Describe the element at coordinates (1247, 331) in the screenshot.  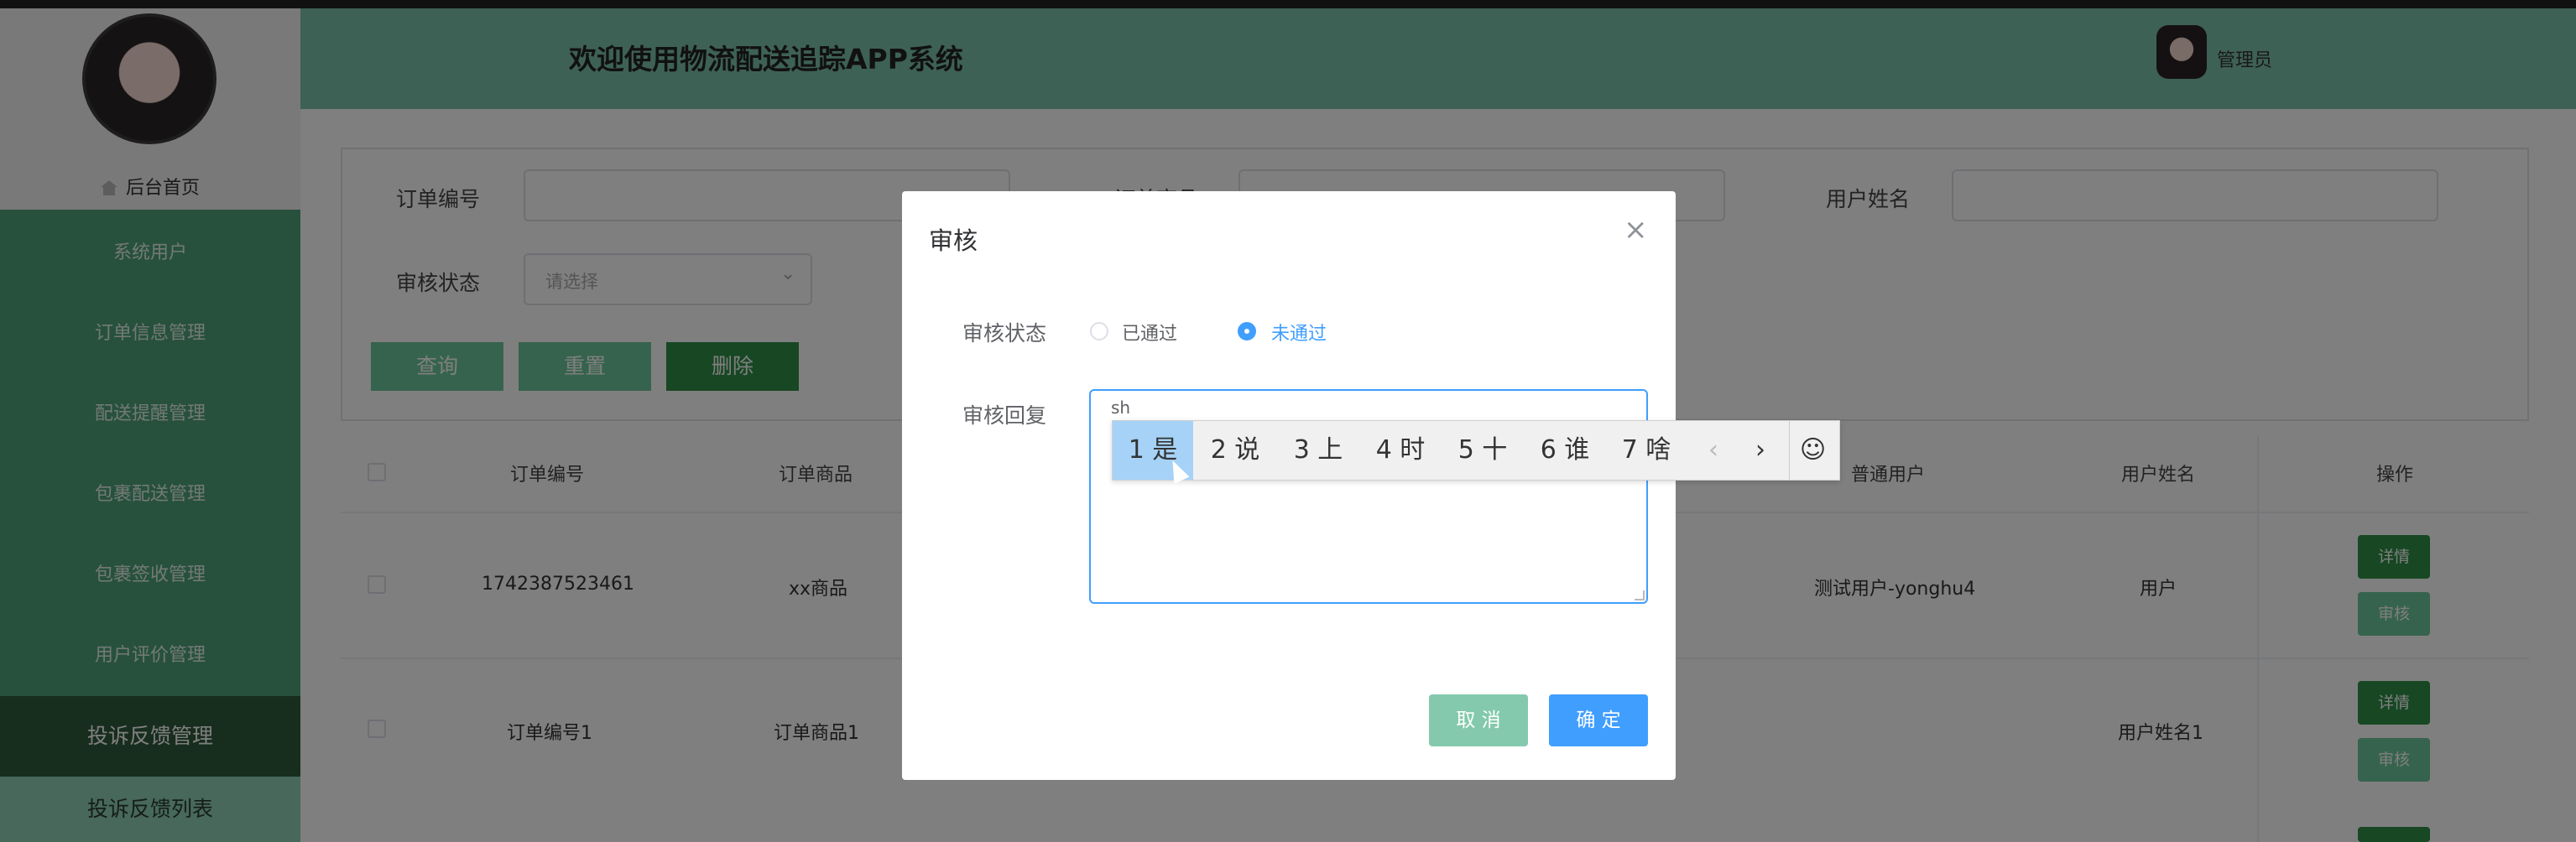
I see `radio-rejected` at that location.